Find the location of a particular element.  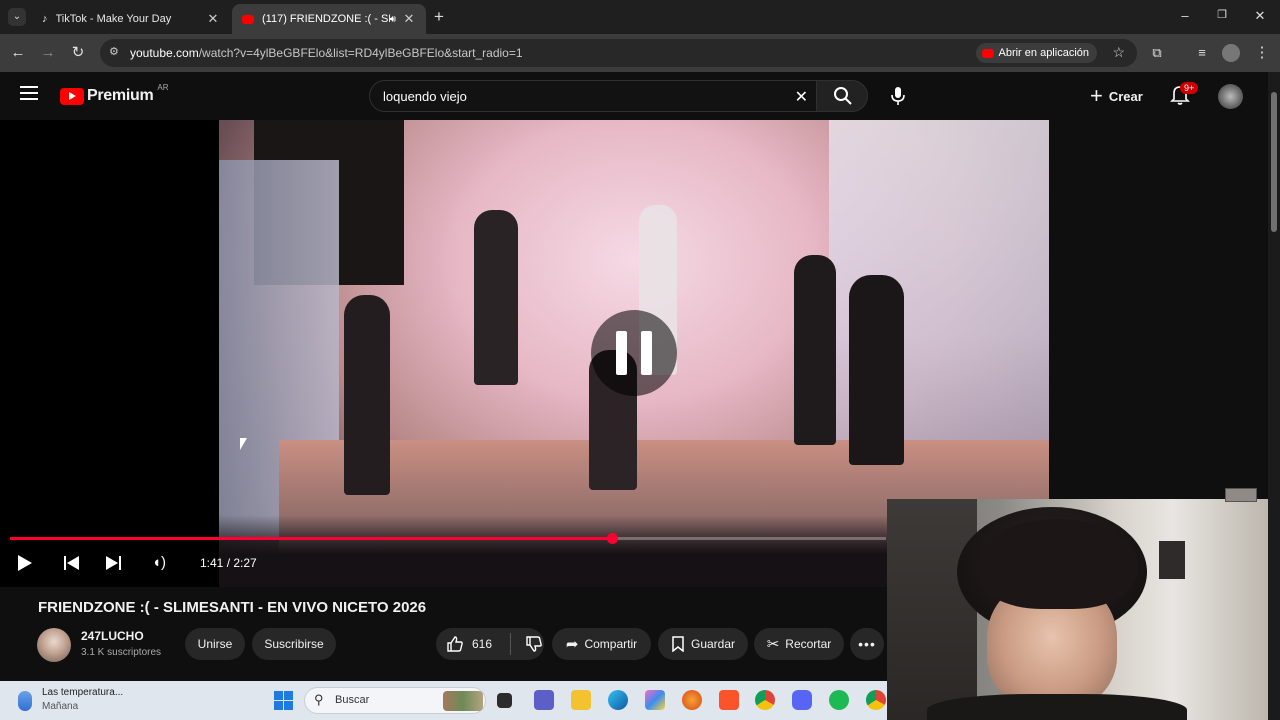

save-playlist-icon is located at coordinates (678, 644).